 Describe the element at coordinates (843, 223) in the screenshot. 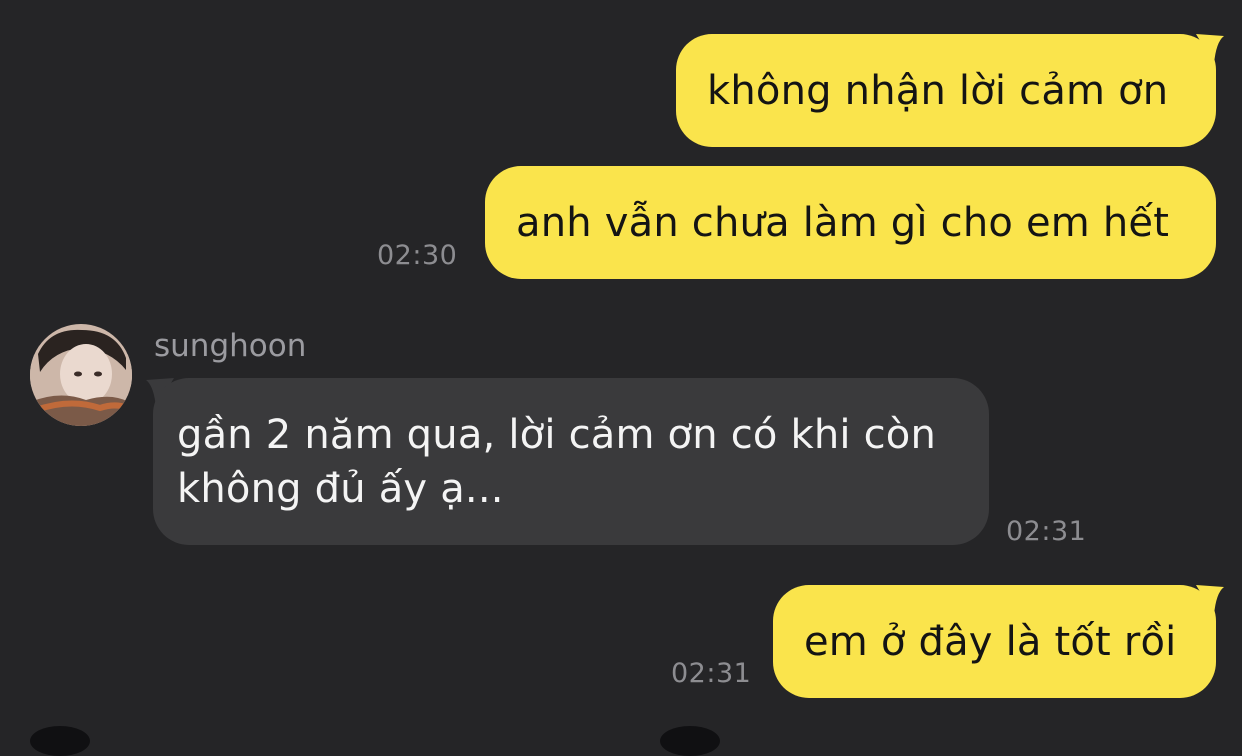

I see `message-text: anh vẫn chưa làm gì cho em hết` at that location.